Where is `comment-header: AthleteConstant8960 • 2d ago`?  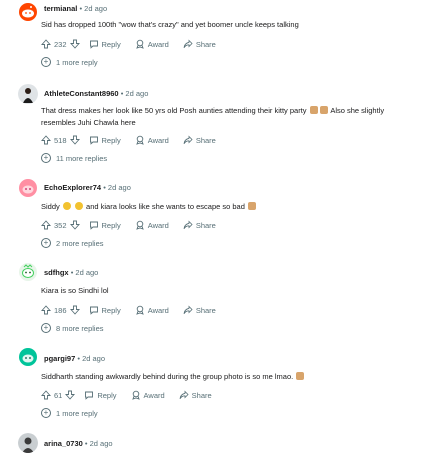 comment-header: AthleteConstant8960 • 2d ago is located at coordinates (96, 93).